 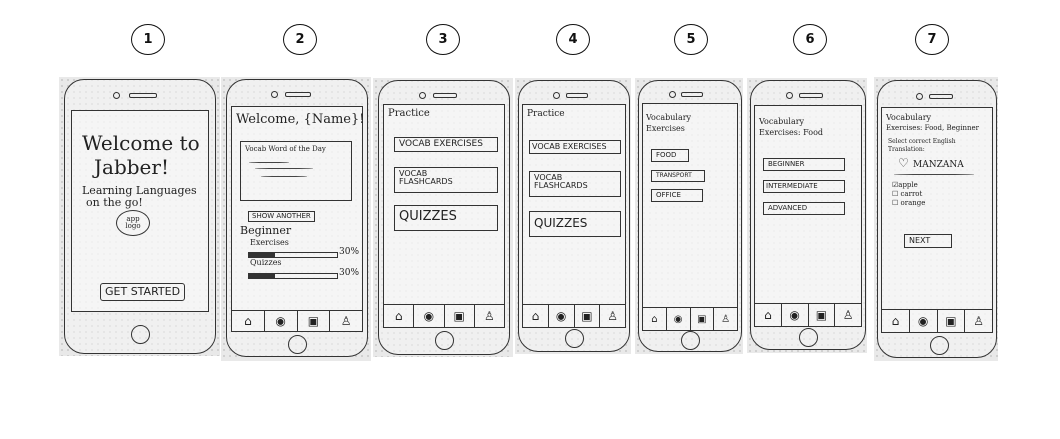 I want to click on page-title-line2: Exercises: Food, Beginner, so click(x=932, y=128).